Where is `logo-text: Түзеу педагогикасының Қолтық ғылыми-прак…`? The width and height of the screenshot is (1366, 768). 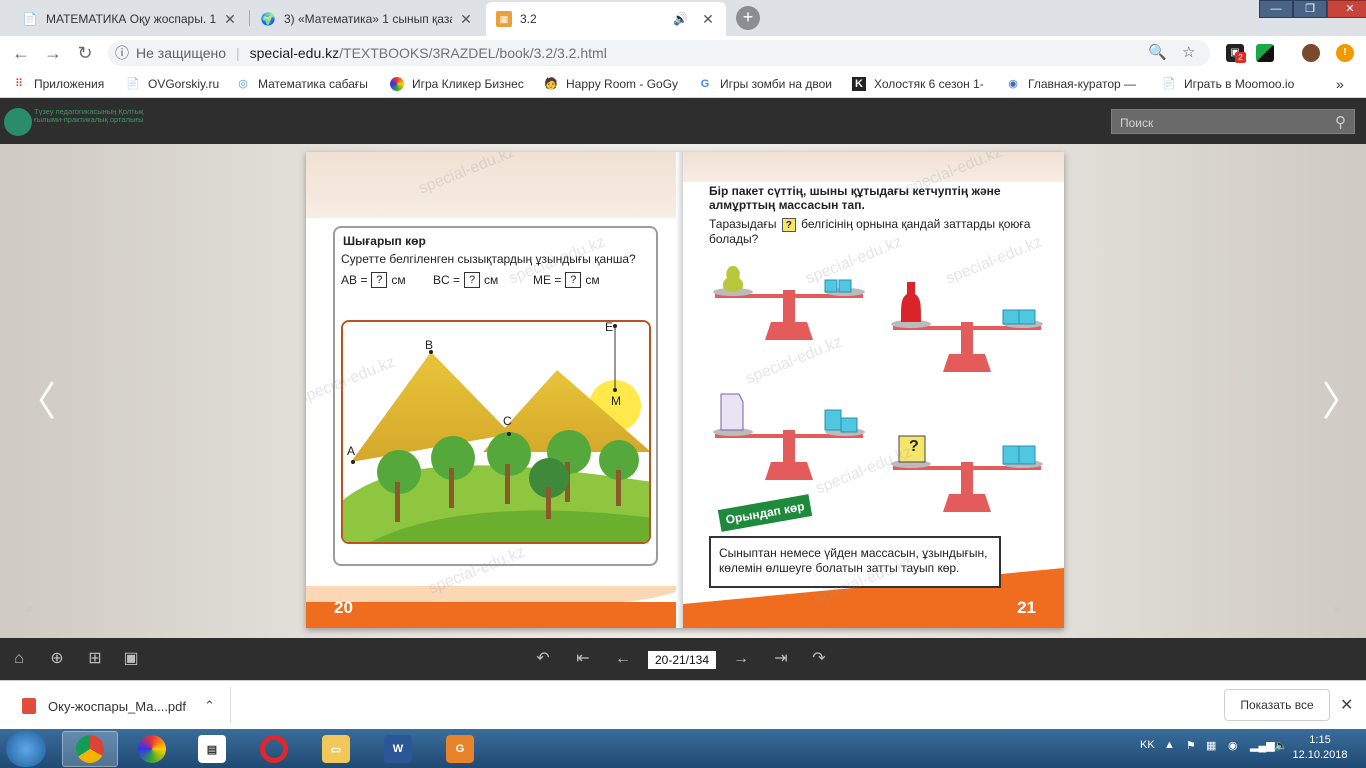 logo-text: Түзеу педагогикасының Қолтық ғылыми-прак… is located at coordinates (89, 115).